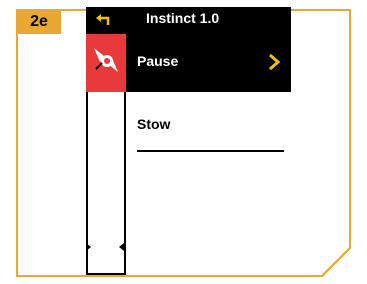 The width and height of the screenshot is (367, 284). I want to click on propeller-icon, so click(106, 60).